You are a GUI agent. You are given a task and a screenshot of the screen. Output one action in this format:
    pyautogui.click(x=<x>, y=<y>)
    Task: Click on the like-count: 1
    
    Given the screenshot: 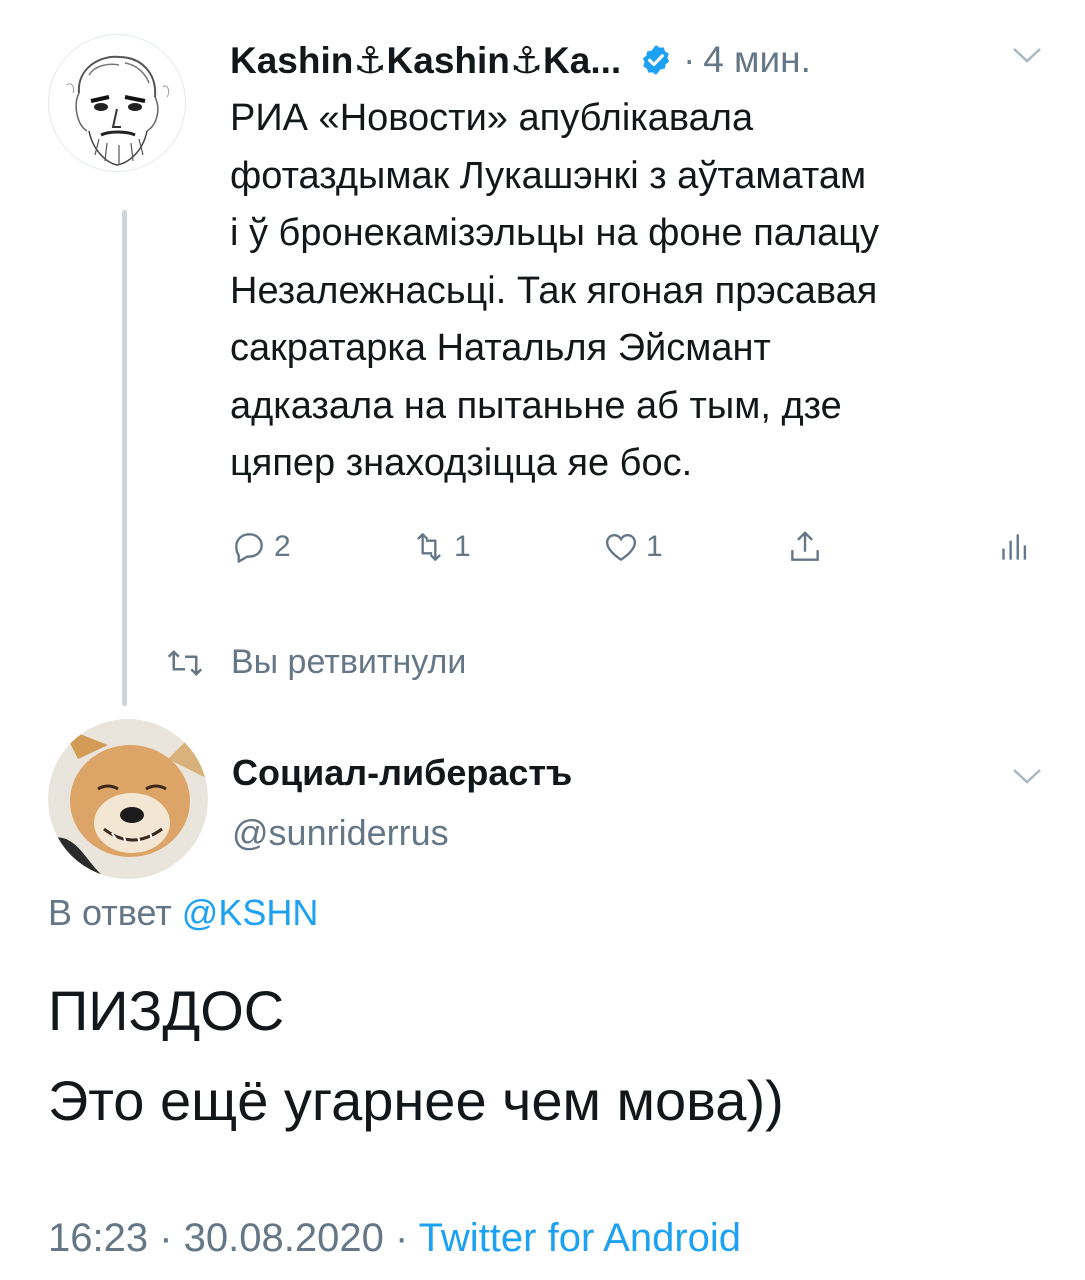 What is the action you would take?
    pyautogui.click(x=654, y=546)
    